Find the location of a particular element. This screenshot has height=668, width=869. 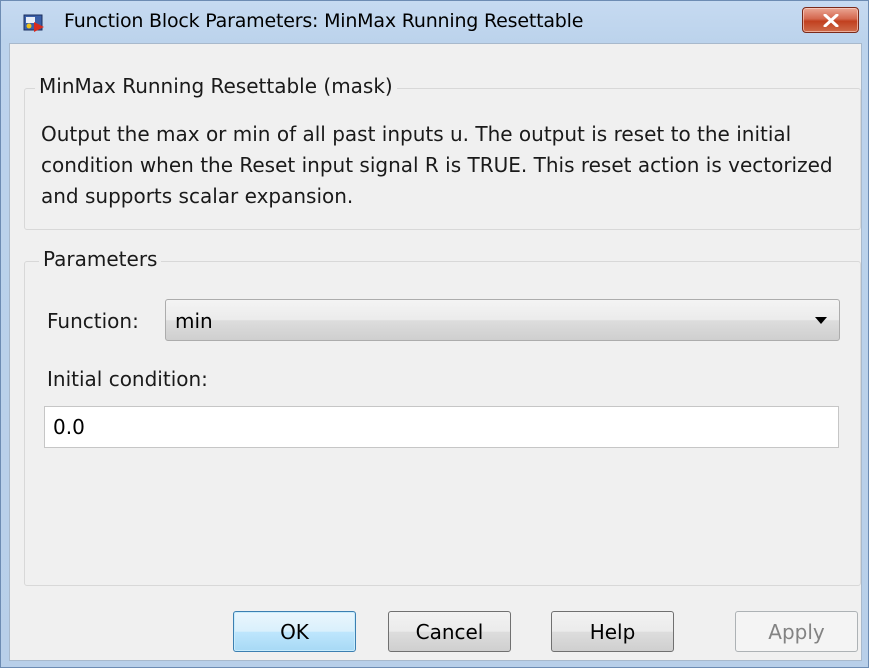

apply-button: Apply is located at coordinates (796, 631).